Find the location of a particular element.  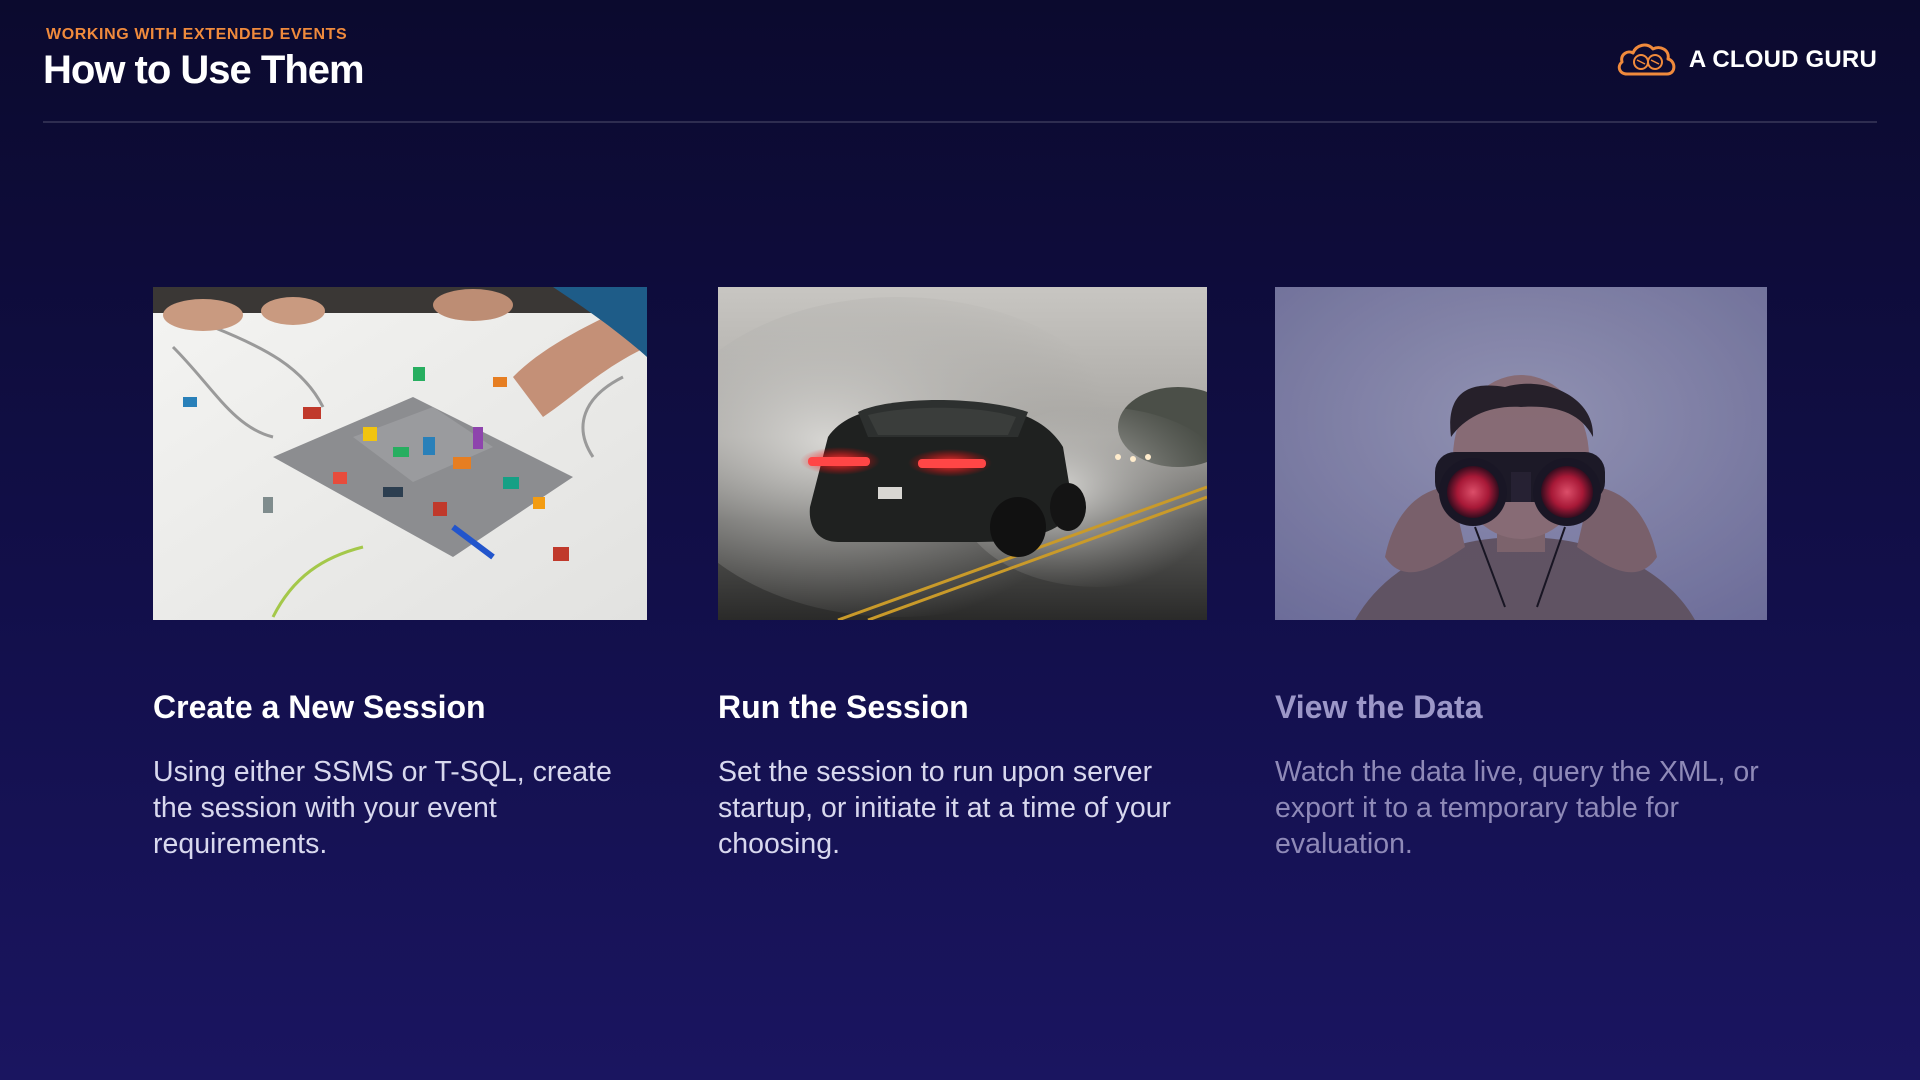

page-title: How to Use Them is located at coordinates (204, 70).